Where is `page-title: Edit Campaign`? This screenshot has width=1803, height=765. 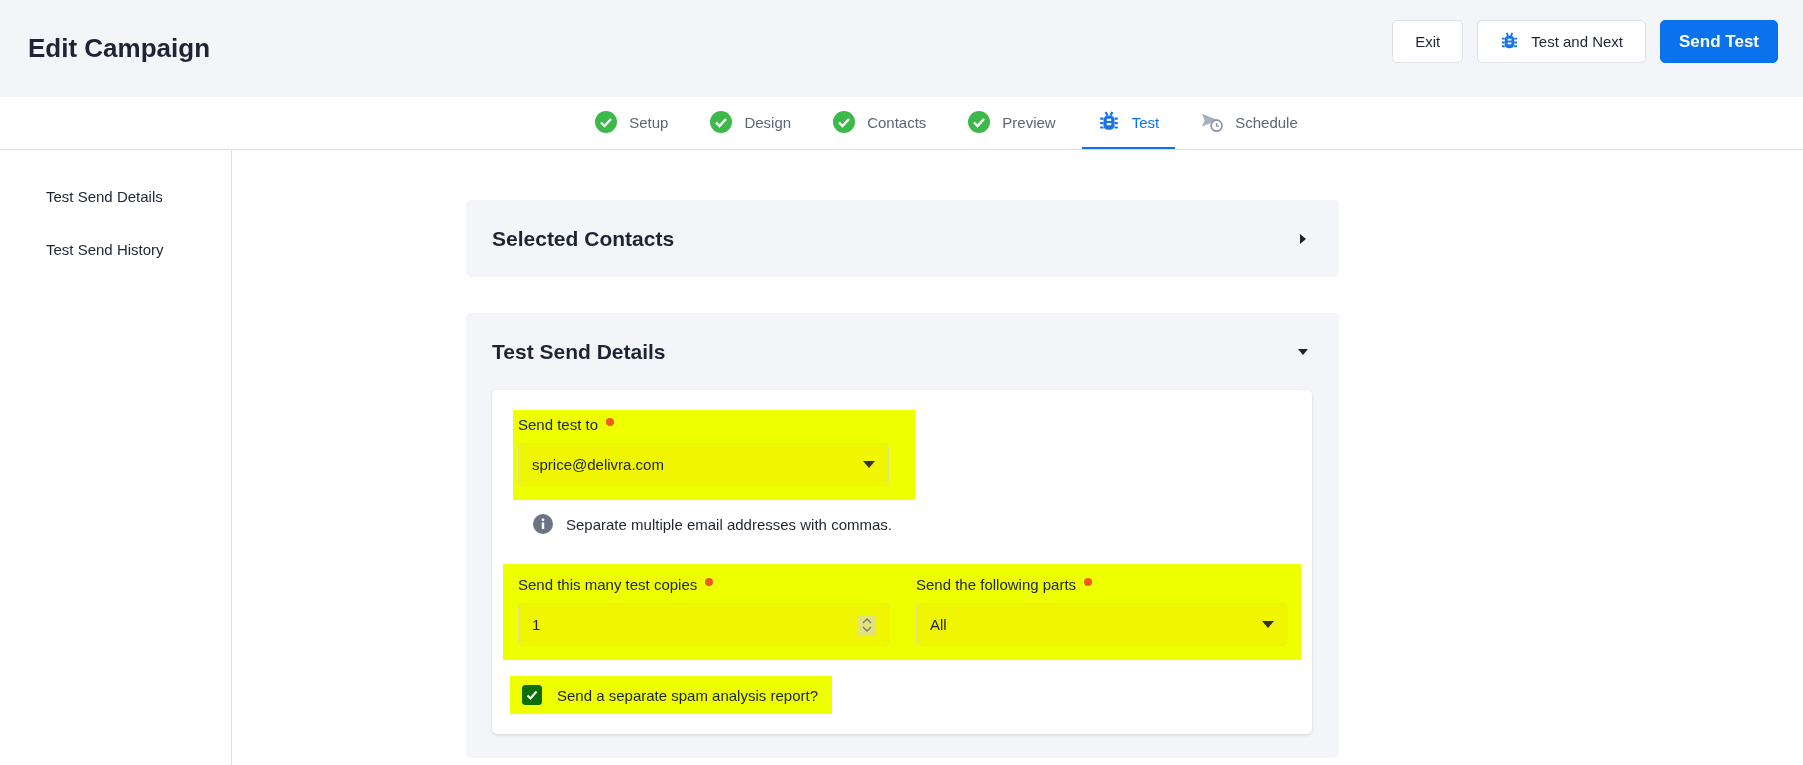 page-title: Edit Campaign is located at coordinates (119, 48).